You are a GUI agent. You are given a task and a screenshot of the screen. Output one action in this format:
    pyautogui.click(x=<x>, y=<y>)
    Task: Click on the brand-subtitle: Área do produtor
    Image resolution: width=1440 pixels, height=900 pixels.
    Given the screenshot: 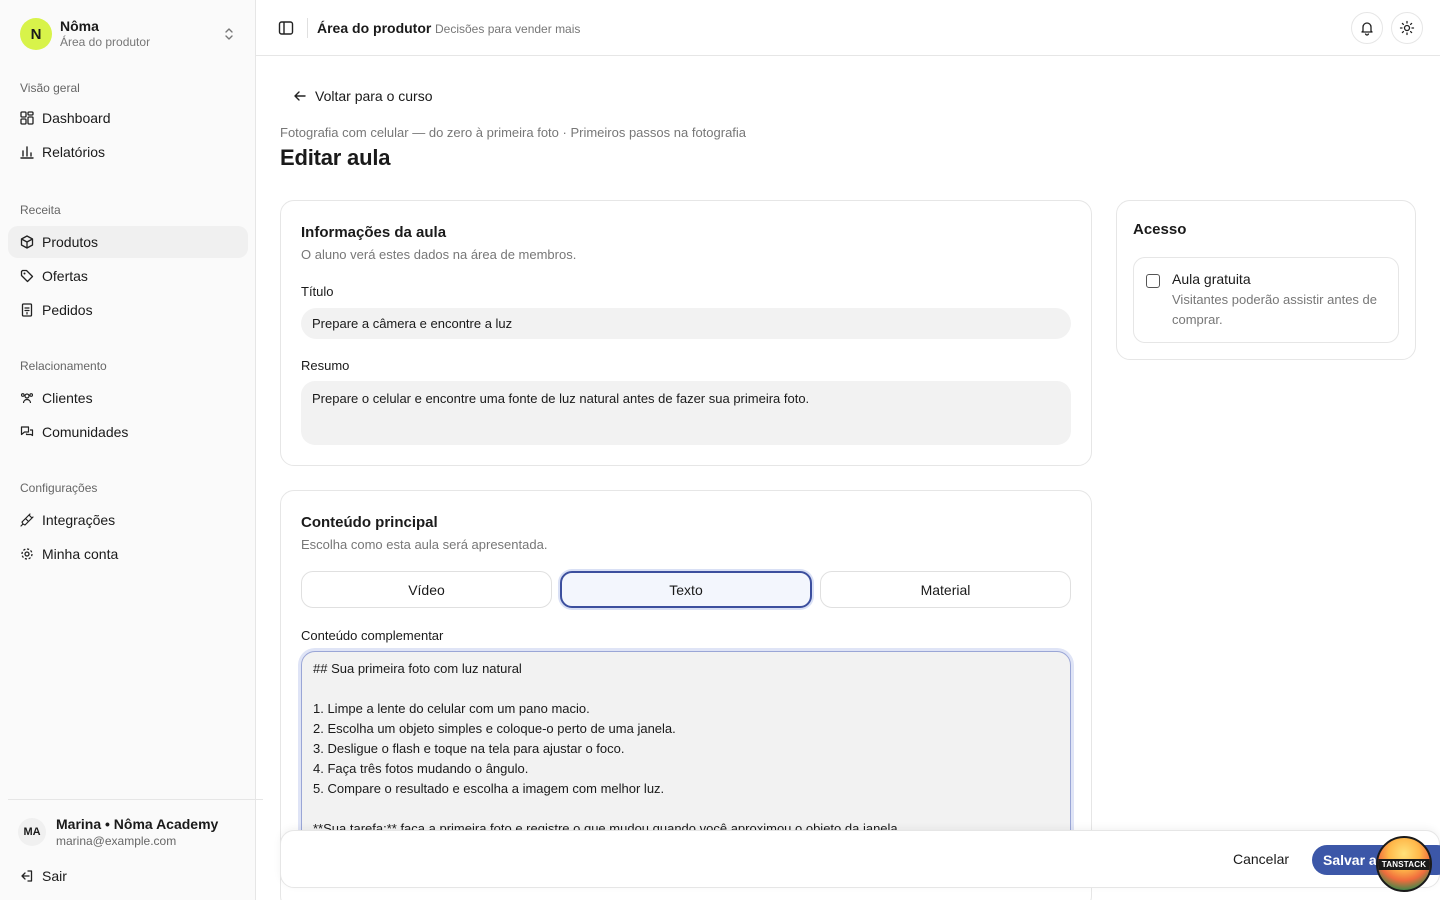 What is the action you would take?
    pyautogui.click(x=105, y=41)
    